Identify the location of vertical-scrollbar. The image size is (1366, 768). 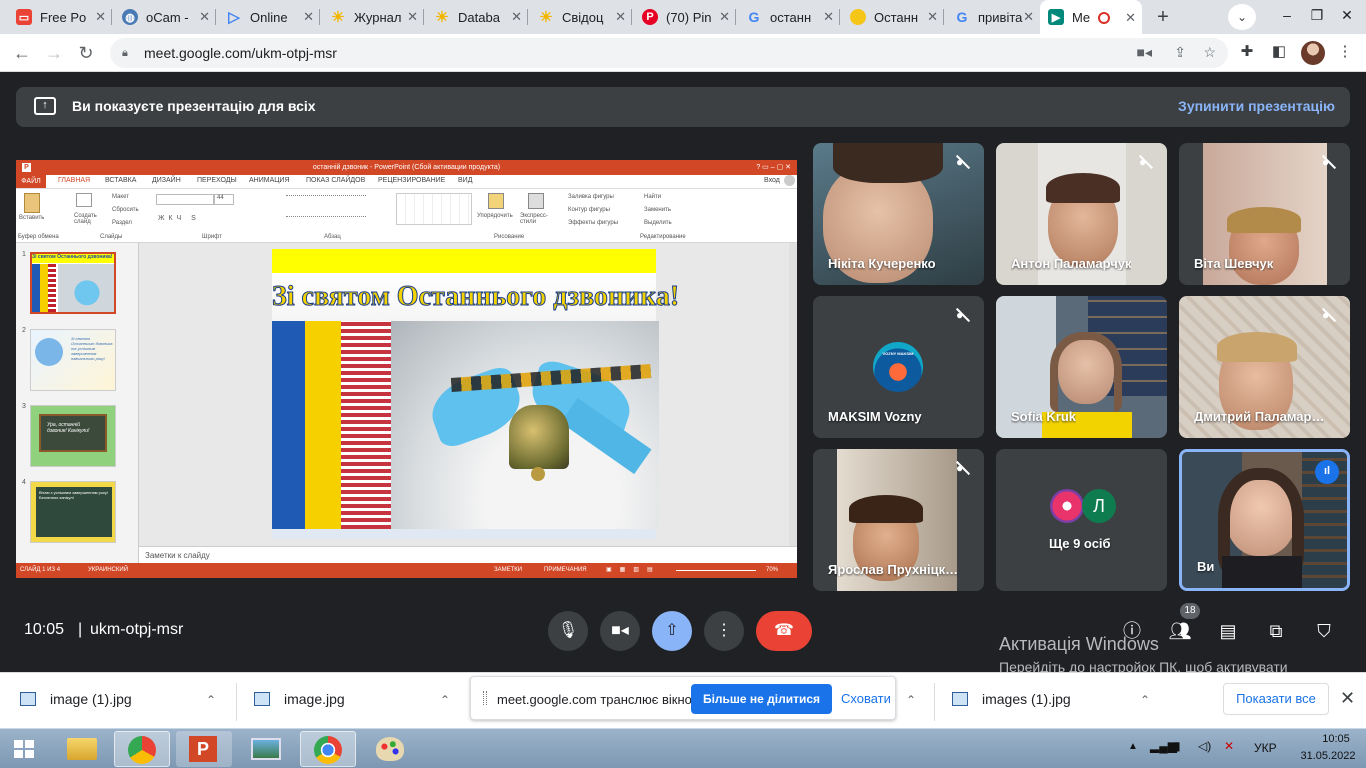
(793, 403).